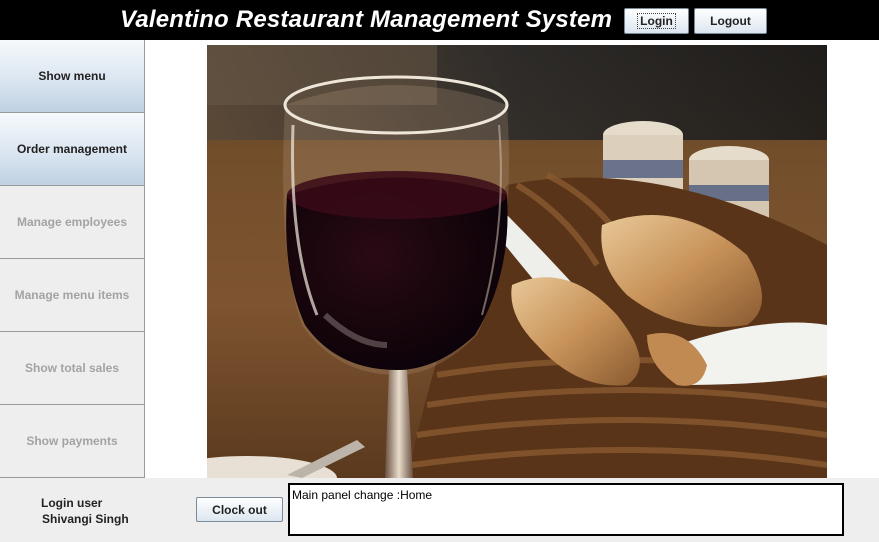 This screenshot has width=879, height=542. What do you see at coordinates (366, 19) in the screenshot?
I see `app-title: Valentino Restaurant Management System` at bounding box center [366, 19].